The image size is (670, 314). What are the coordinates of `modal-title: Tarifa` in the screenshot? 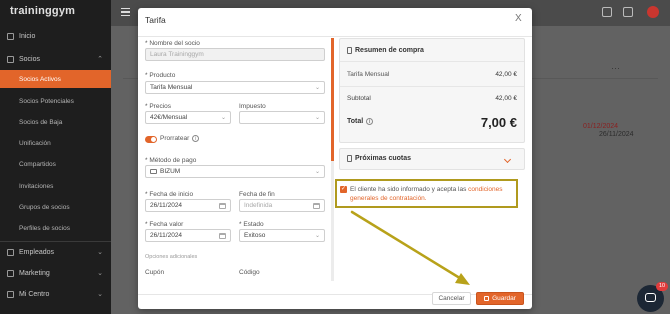 It's located at (155, 20).